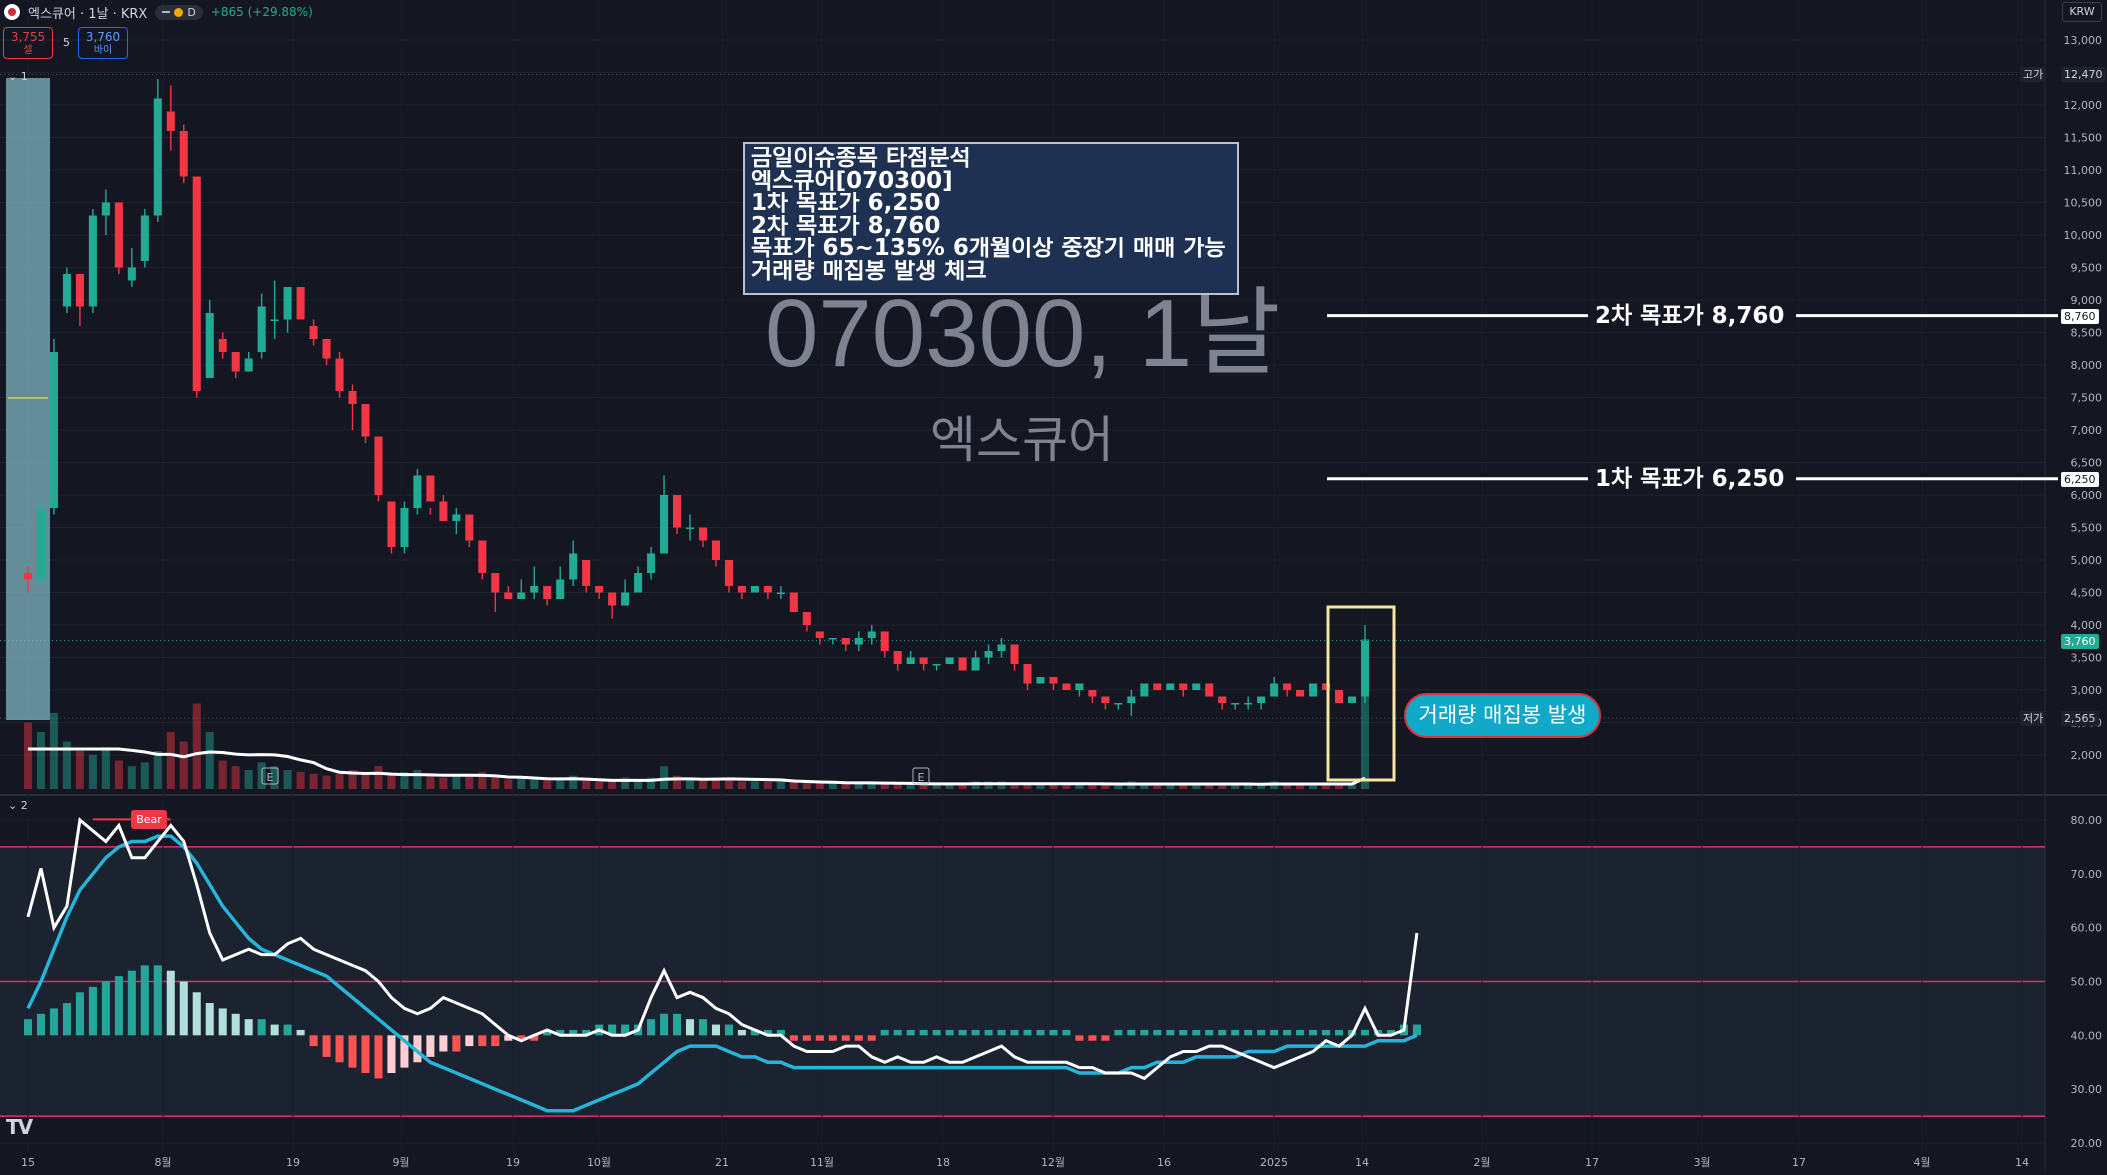  Describe the element at coordinates (1502, 715) in the screenshot. I see `volume-callout: 거래량 매집봉 발생` at that location.